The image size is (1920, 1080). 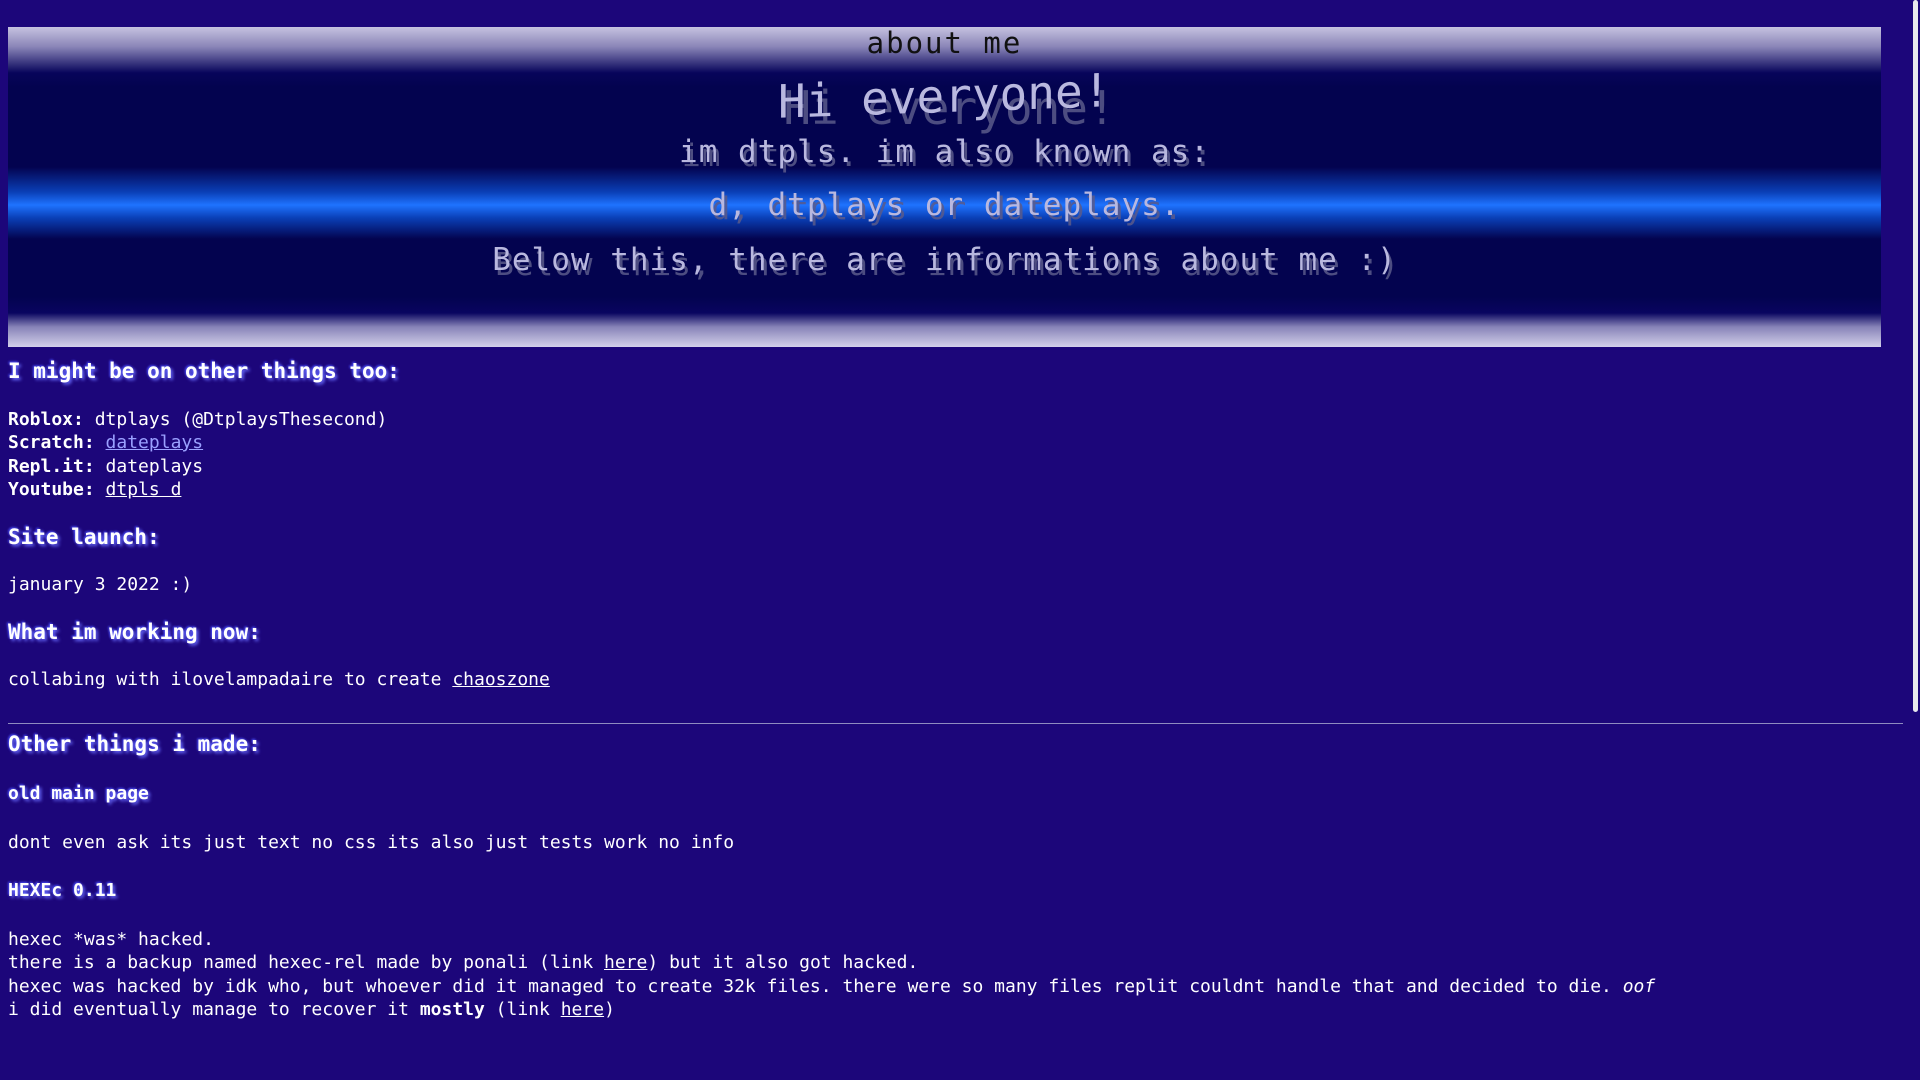 What do you see at coordinates (204, 371) in the screenshot?
I see `socials-heading: I might be on other things too:` at bounding box center [204, 371].